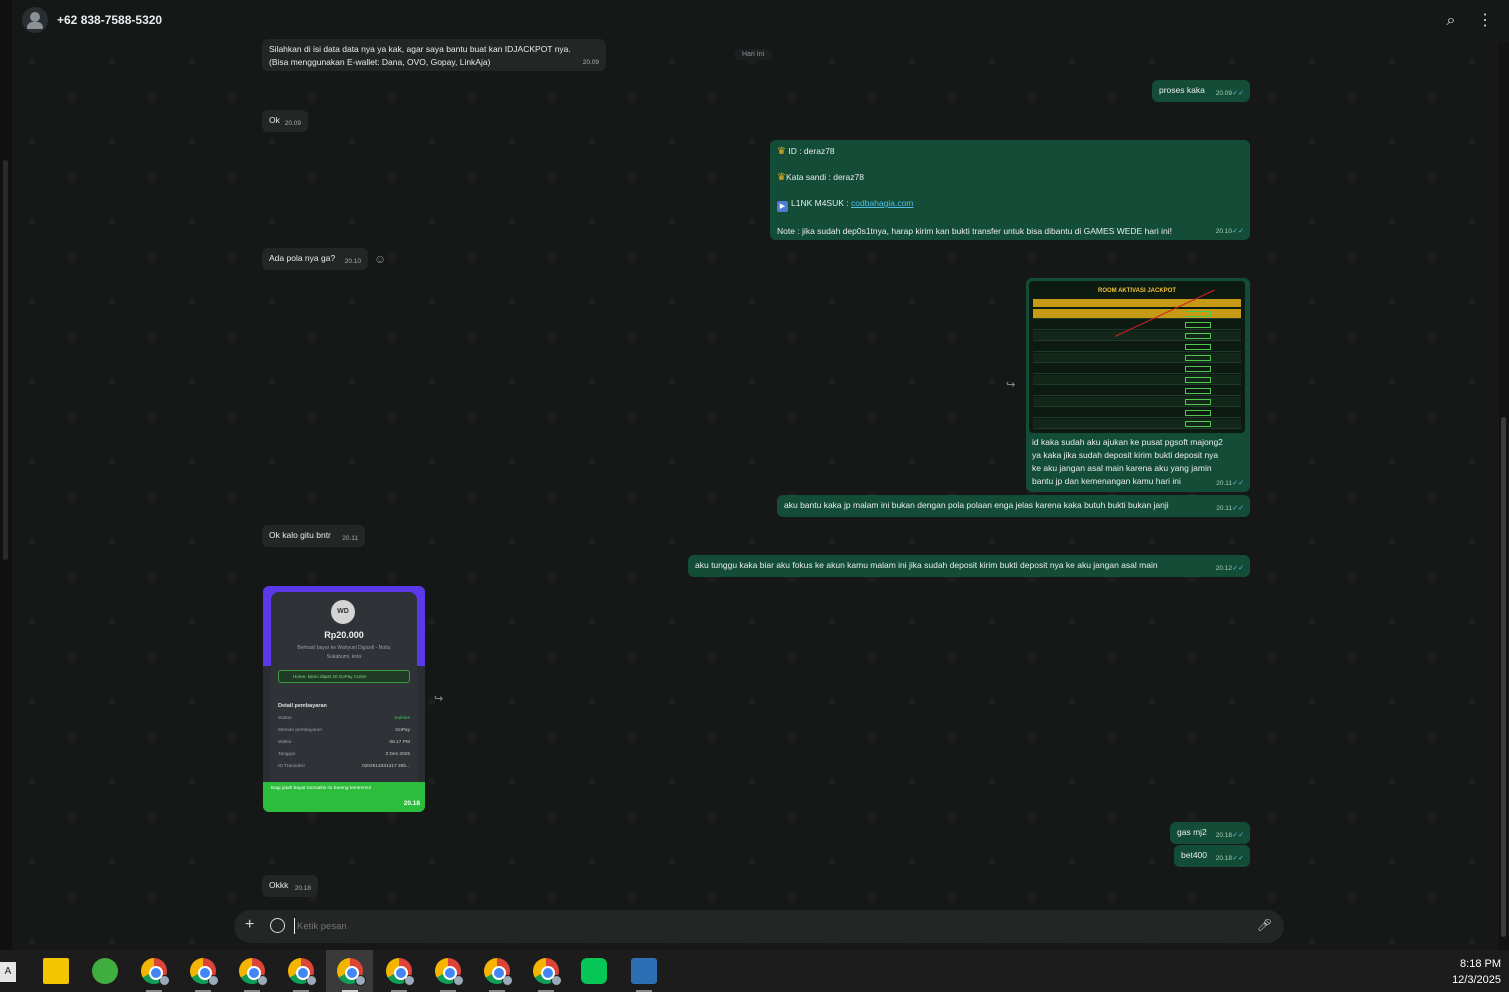 This screenshot has width=1509, height=992. I want to click on emoji-icon, so click(277, 925).